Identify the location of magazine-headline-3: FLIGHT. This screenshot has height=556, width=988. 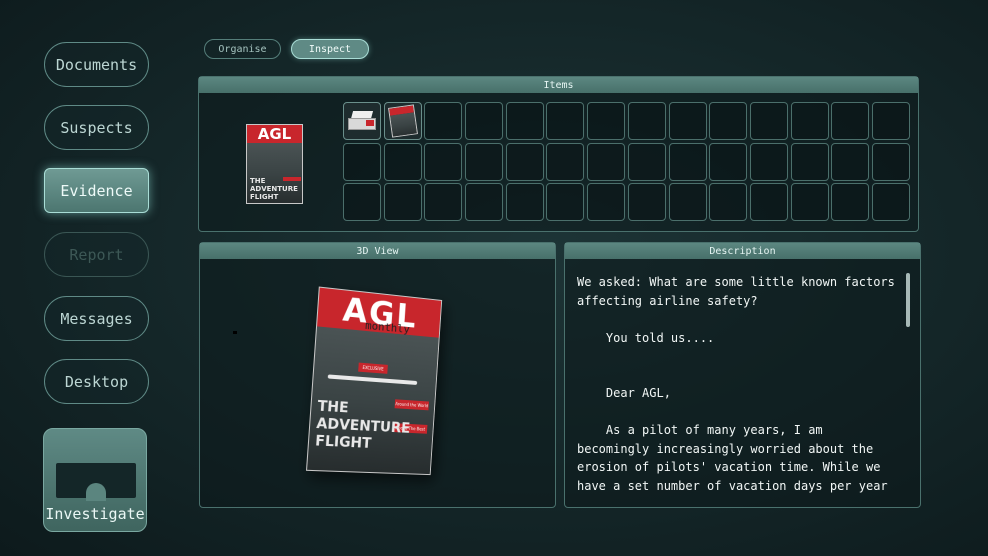
(343, 442).